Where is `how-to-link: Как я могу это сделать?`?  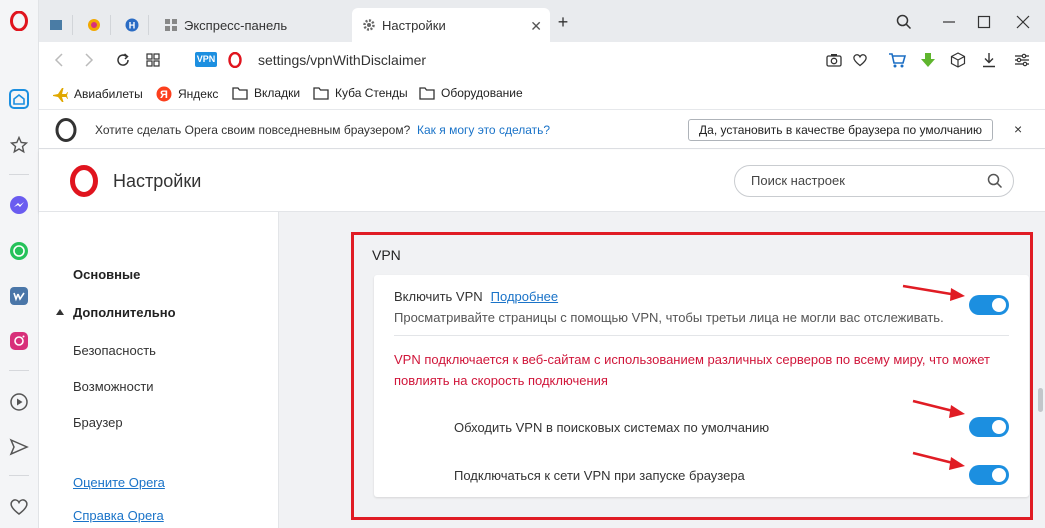
how-to-link: Как я могу это сделать? is located at coordinates (483, 130).